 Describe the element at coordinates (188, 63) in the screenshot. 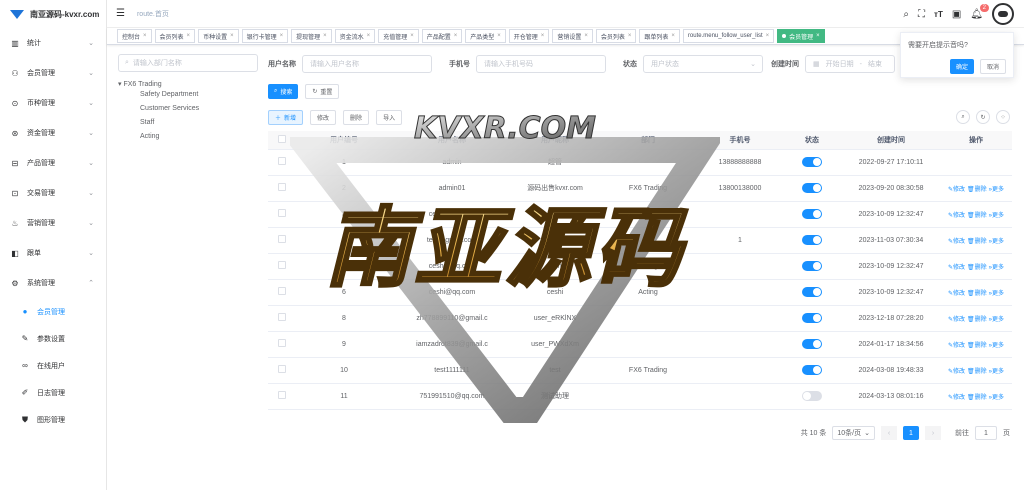

I see `dept-search-input: ⌕ 请输入部门名称` at that location.